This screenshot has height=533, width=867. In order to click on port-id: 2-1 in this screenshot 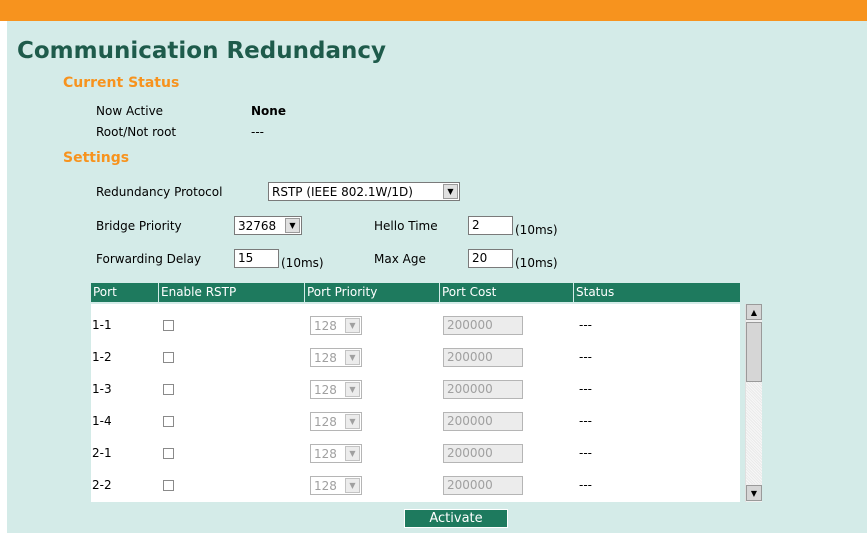, I will do `click(102, 453)`.